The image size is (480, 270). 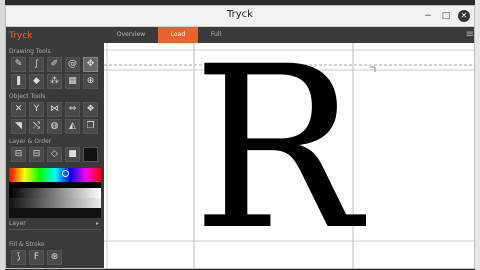 I want to click on window-title: Tryck, so click(x=240, y=14).